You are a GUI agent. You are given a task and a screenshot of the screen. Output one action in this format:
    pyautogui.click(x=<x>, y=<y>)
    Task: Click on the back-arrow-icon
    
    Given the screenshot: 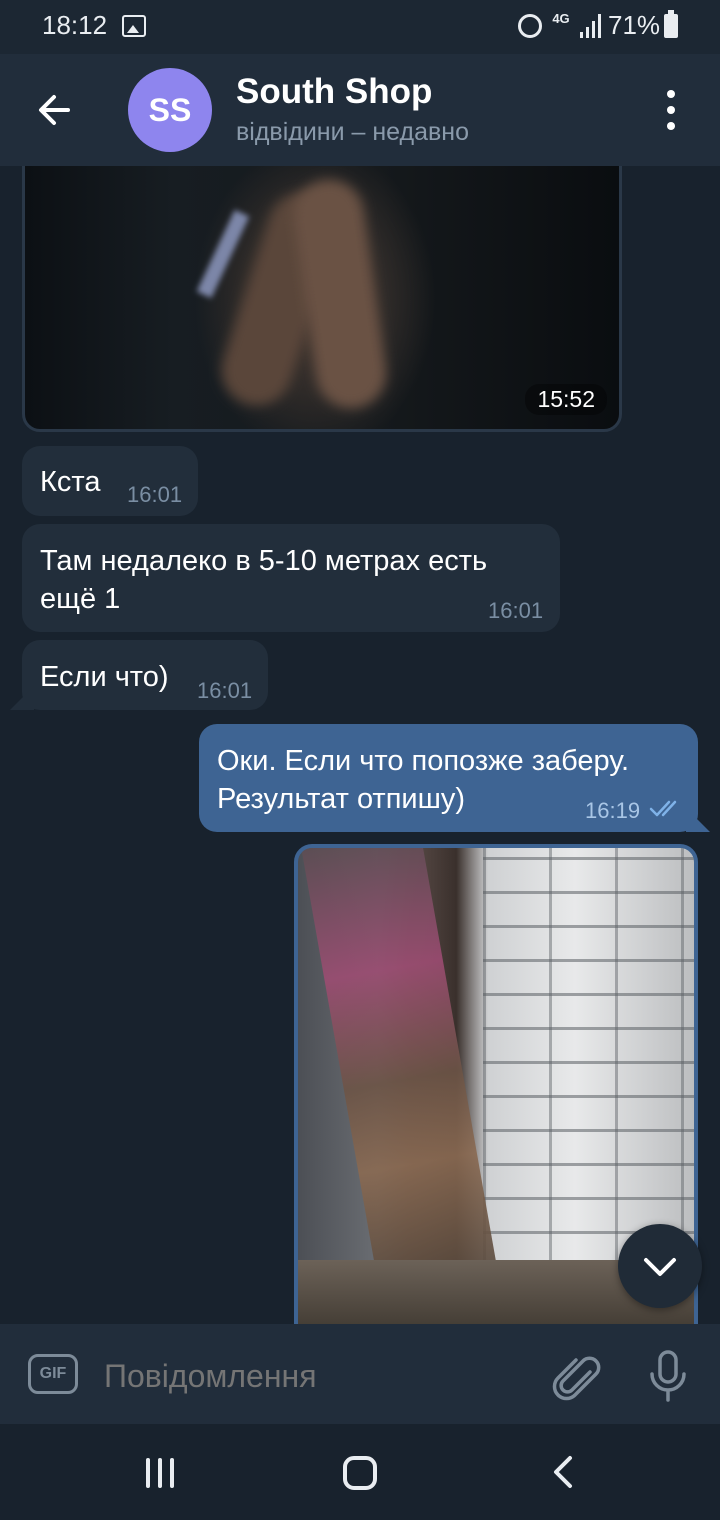 What is the action you would take?
    pyautogui.click(x=54, y=110)
    